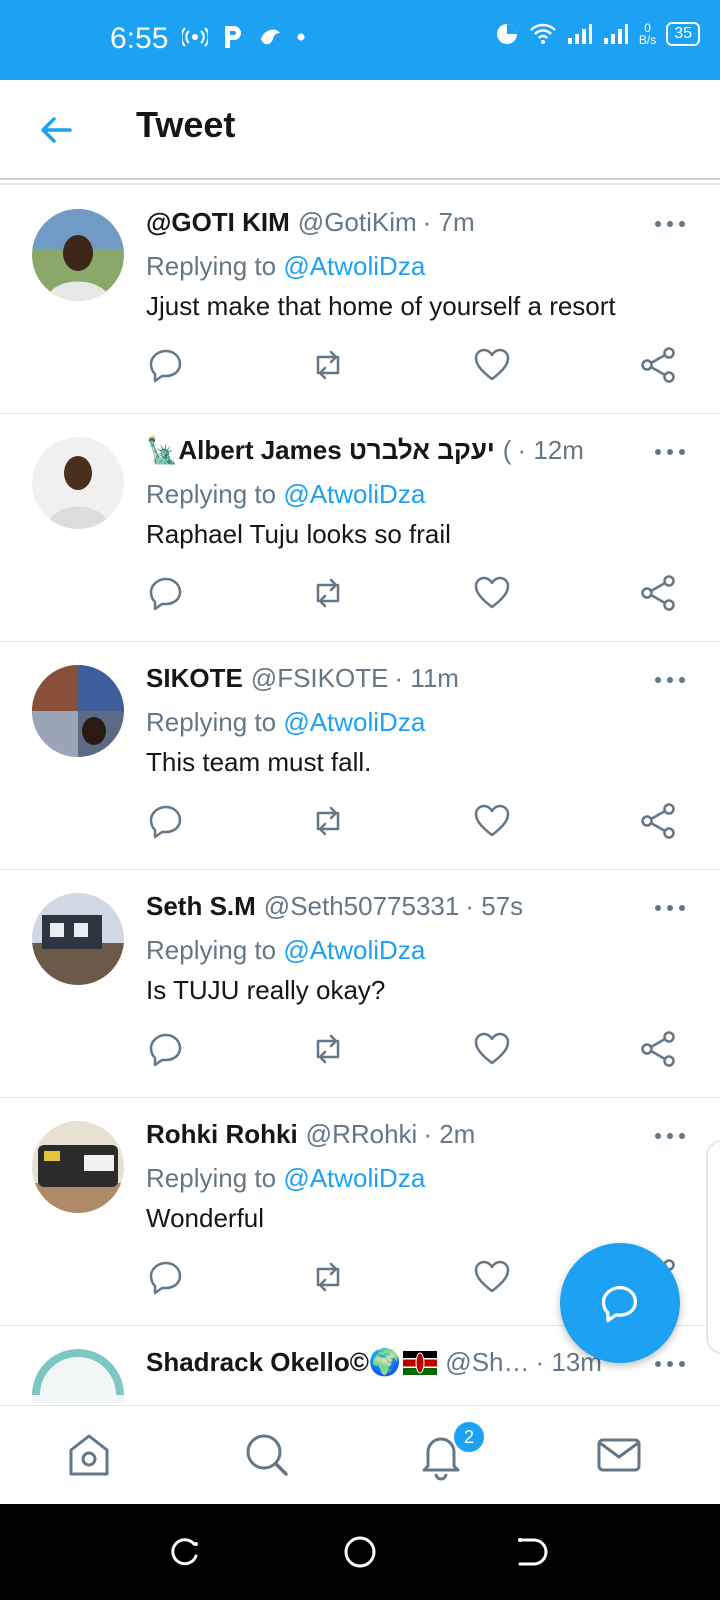 Image resolution: width=720 pixels, height=1600 pixels. Describe the element at coordinates (218, 222) in the screenshot. I see `author-name: @GOTI KIM` at that location.